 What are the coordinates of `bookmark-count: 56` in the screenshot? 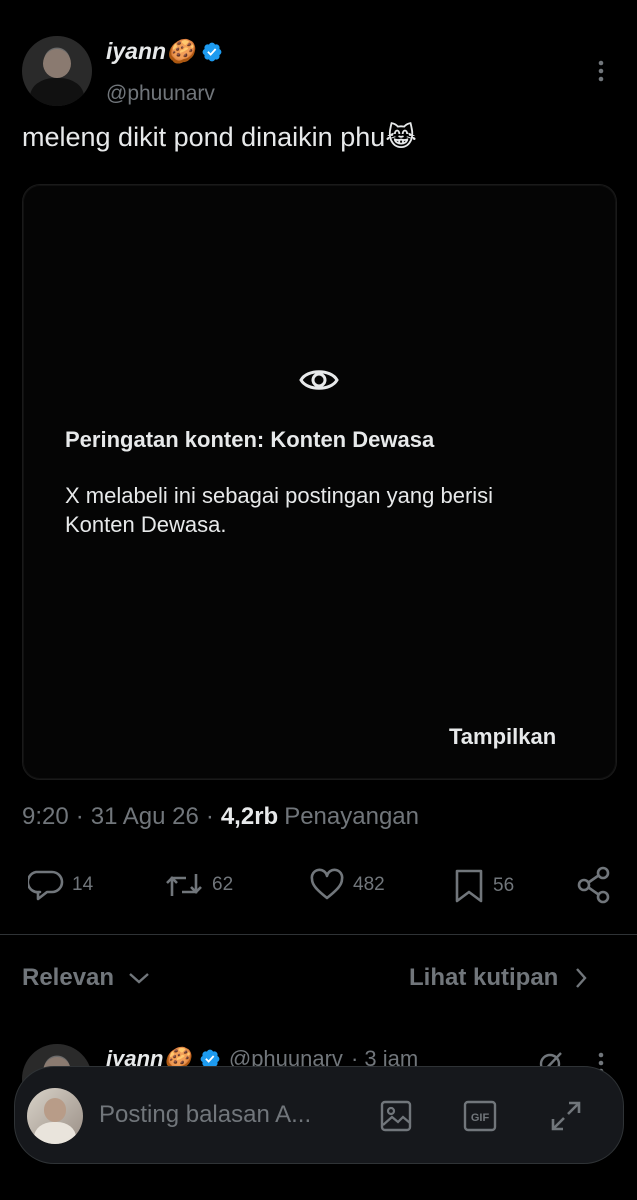 It's located at (504, 885).